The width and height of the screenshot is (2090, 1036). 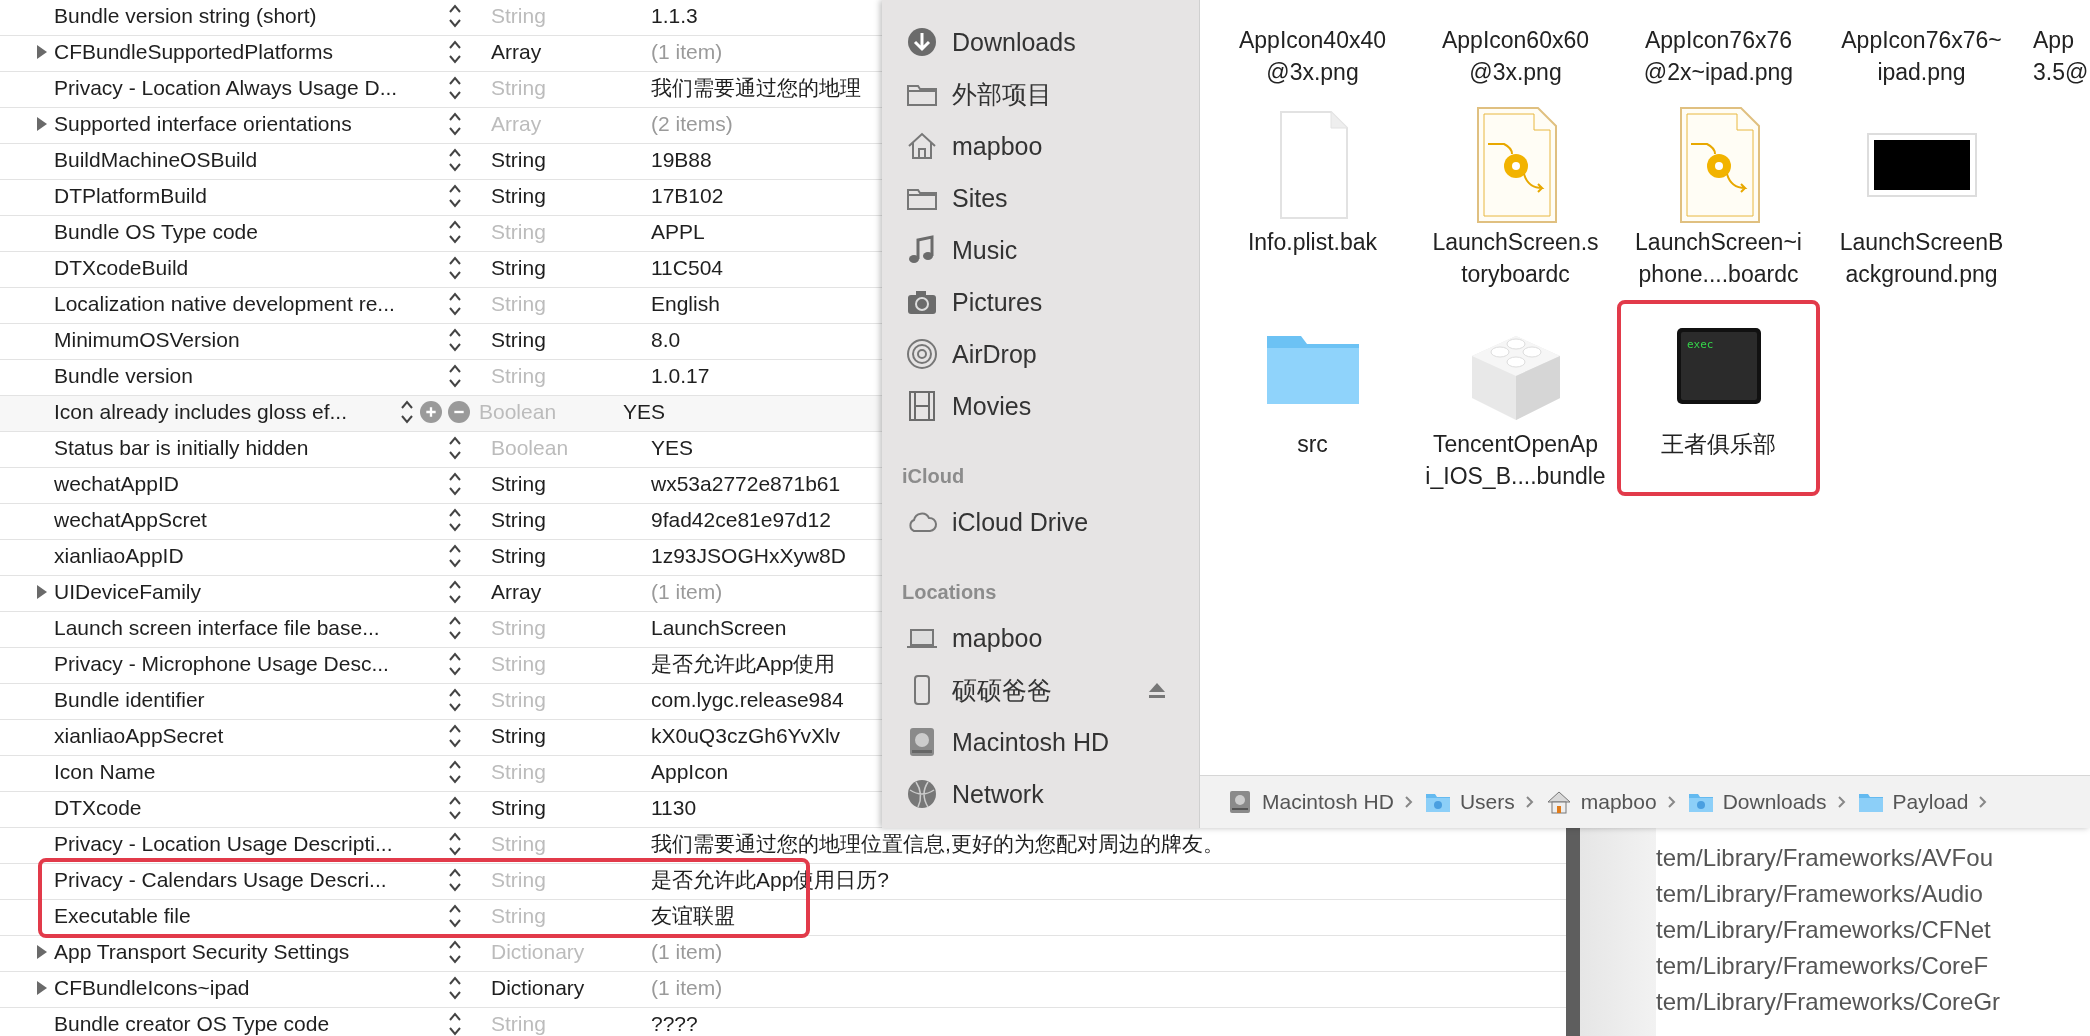 What do you see at coordinates (687, 267) in the screenshot?
I see `value-cell: 11C504` at bounding box center [687, 267].